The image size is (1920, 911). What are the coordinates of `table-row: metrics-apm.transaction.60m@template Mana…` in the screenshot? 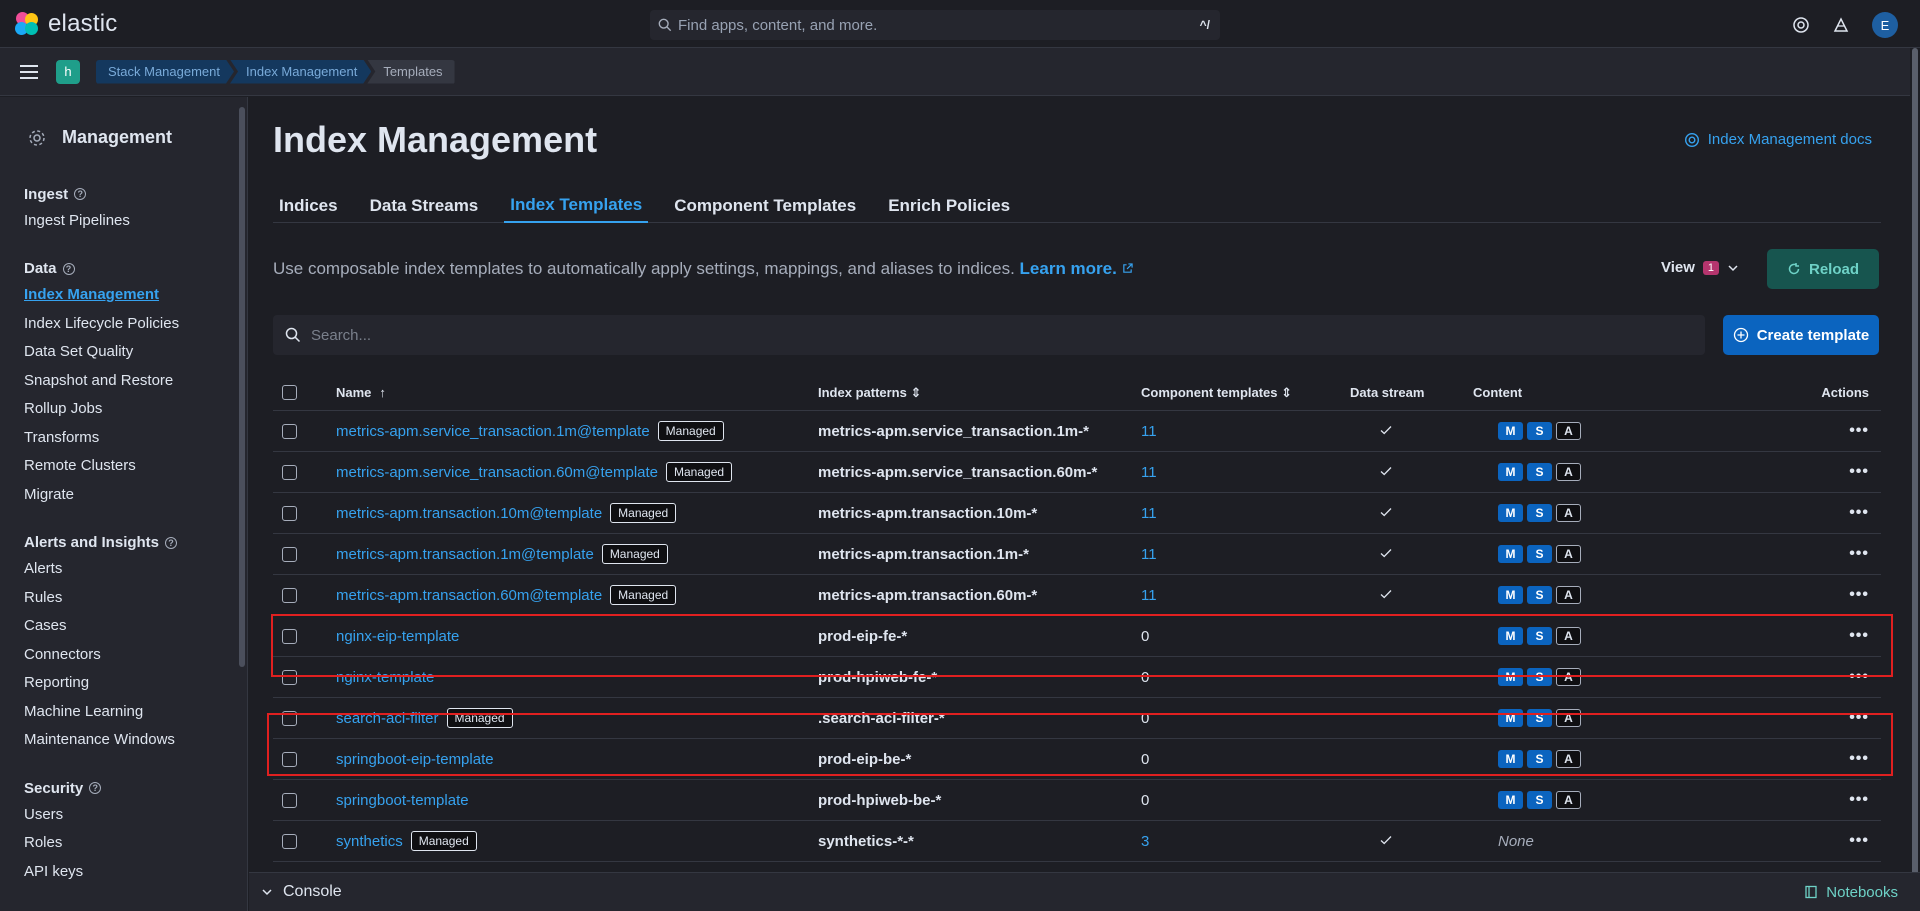 It's located at (1077, 595).